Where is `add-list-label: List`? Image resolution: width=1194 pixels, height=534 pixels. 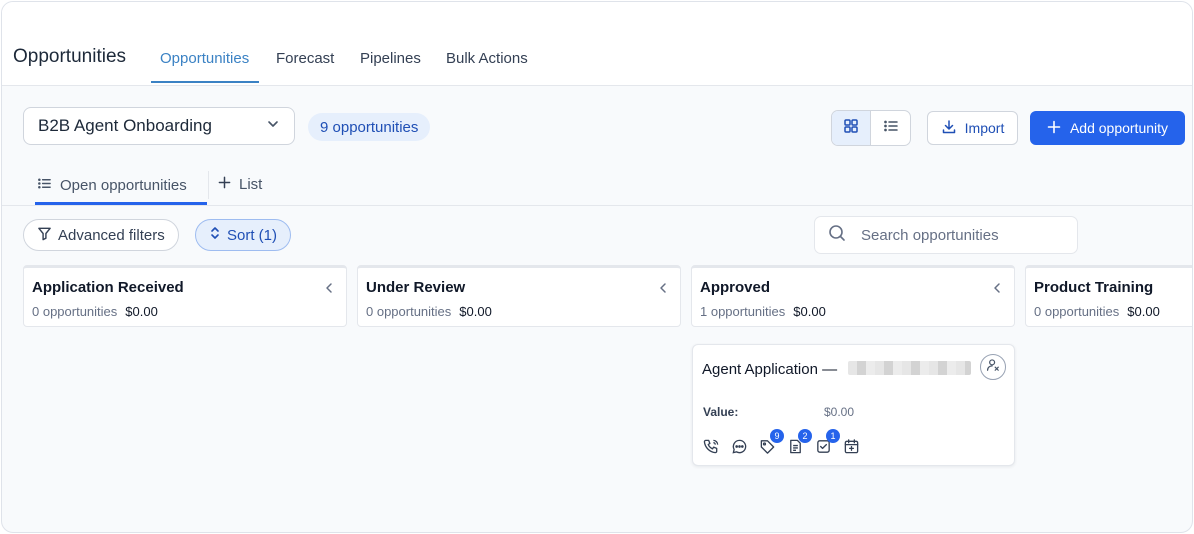 add-list-label: List is located at coordinates (251, 184).